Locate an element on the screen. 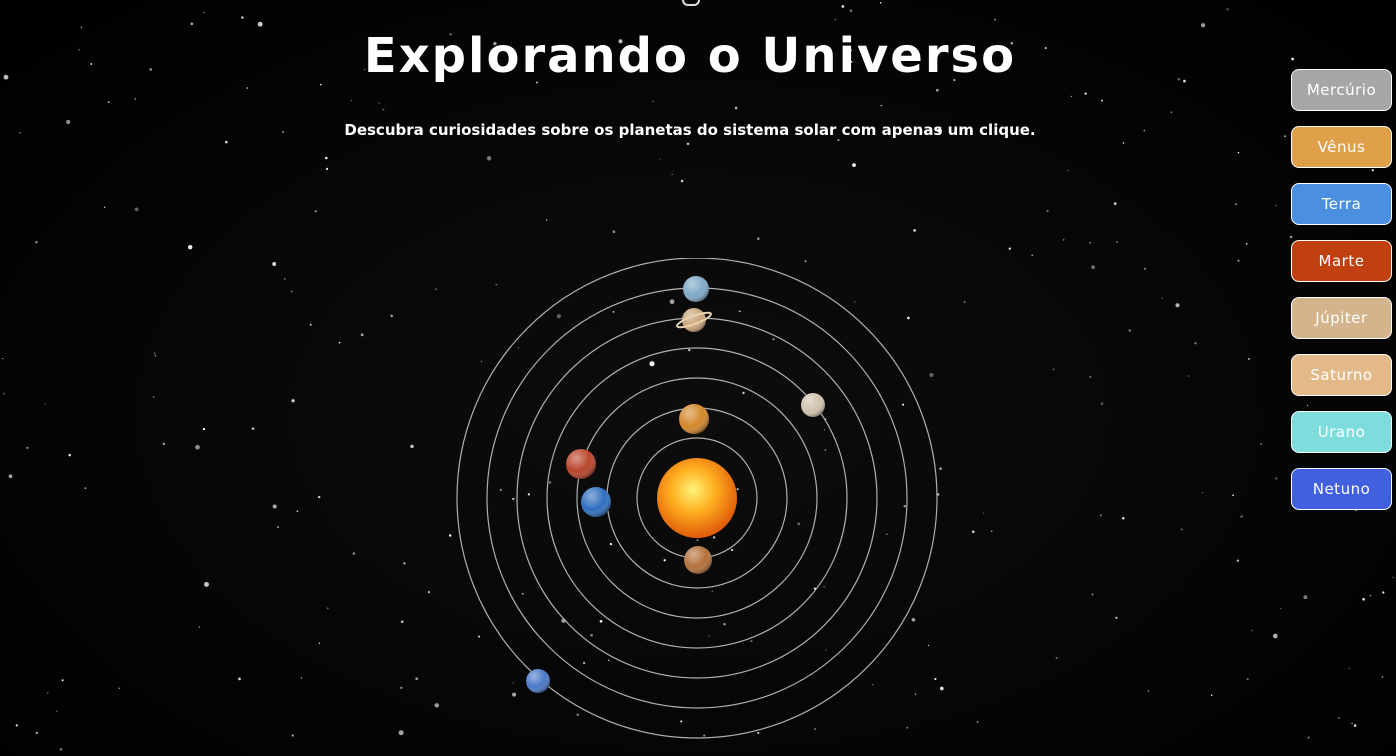 The width and height of the screenshot is (1396, 756). saturno-button: Saturno is located at coordinates (1341, 375).